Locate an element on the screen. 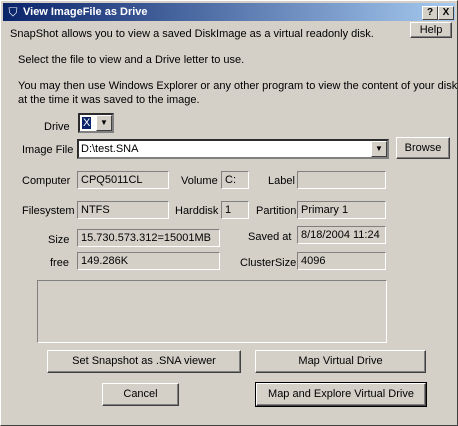  free-label: free is located at coordinates (59, 263).